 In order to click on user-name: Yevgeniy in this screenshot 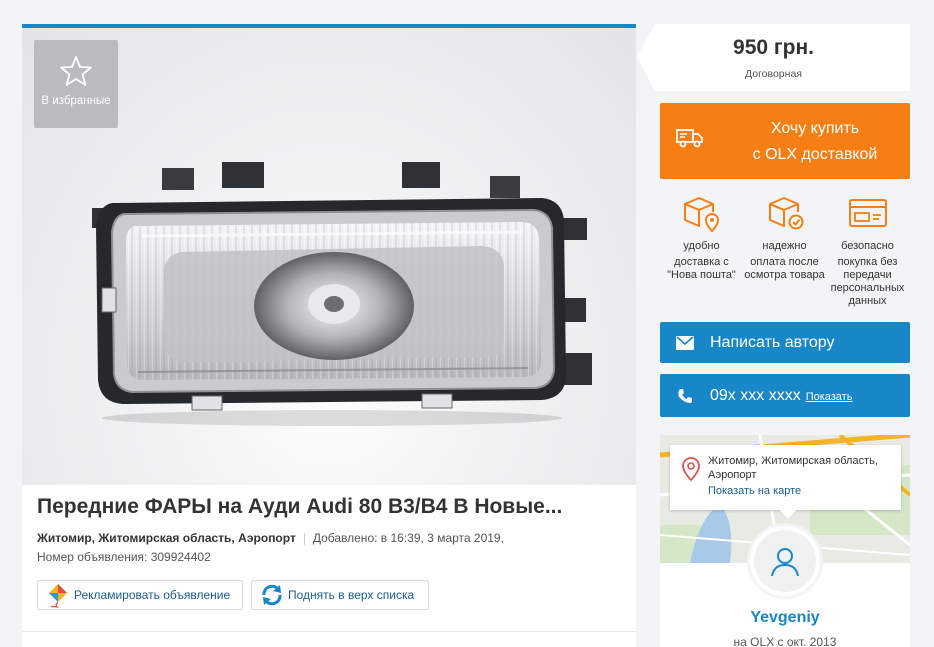, I will do `click(785, 618)`.